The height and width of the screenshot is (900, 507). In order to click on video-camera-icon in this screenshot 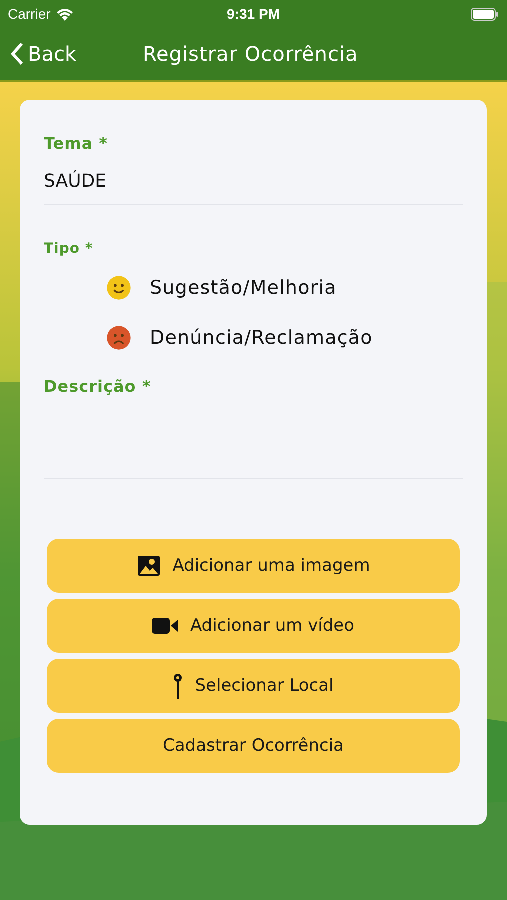, I will do `click(165, 626)`.